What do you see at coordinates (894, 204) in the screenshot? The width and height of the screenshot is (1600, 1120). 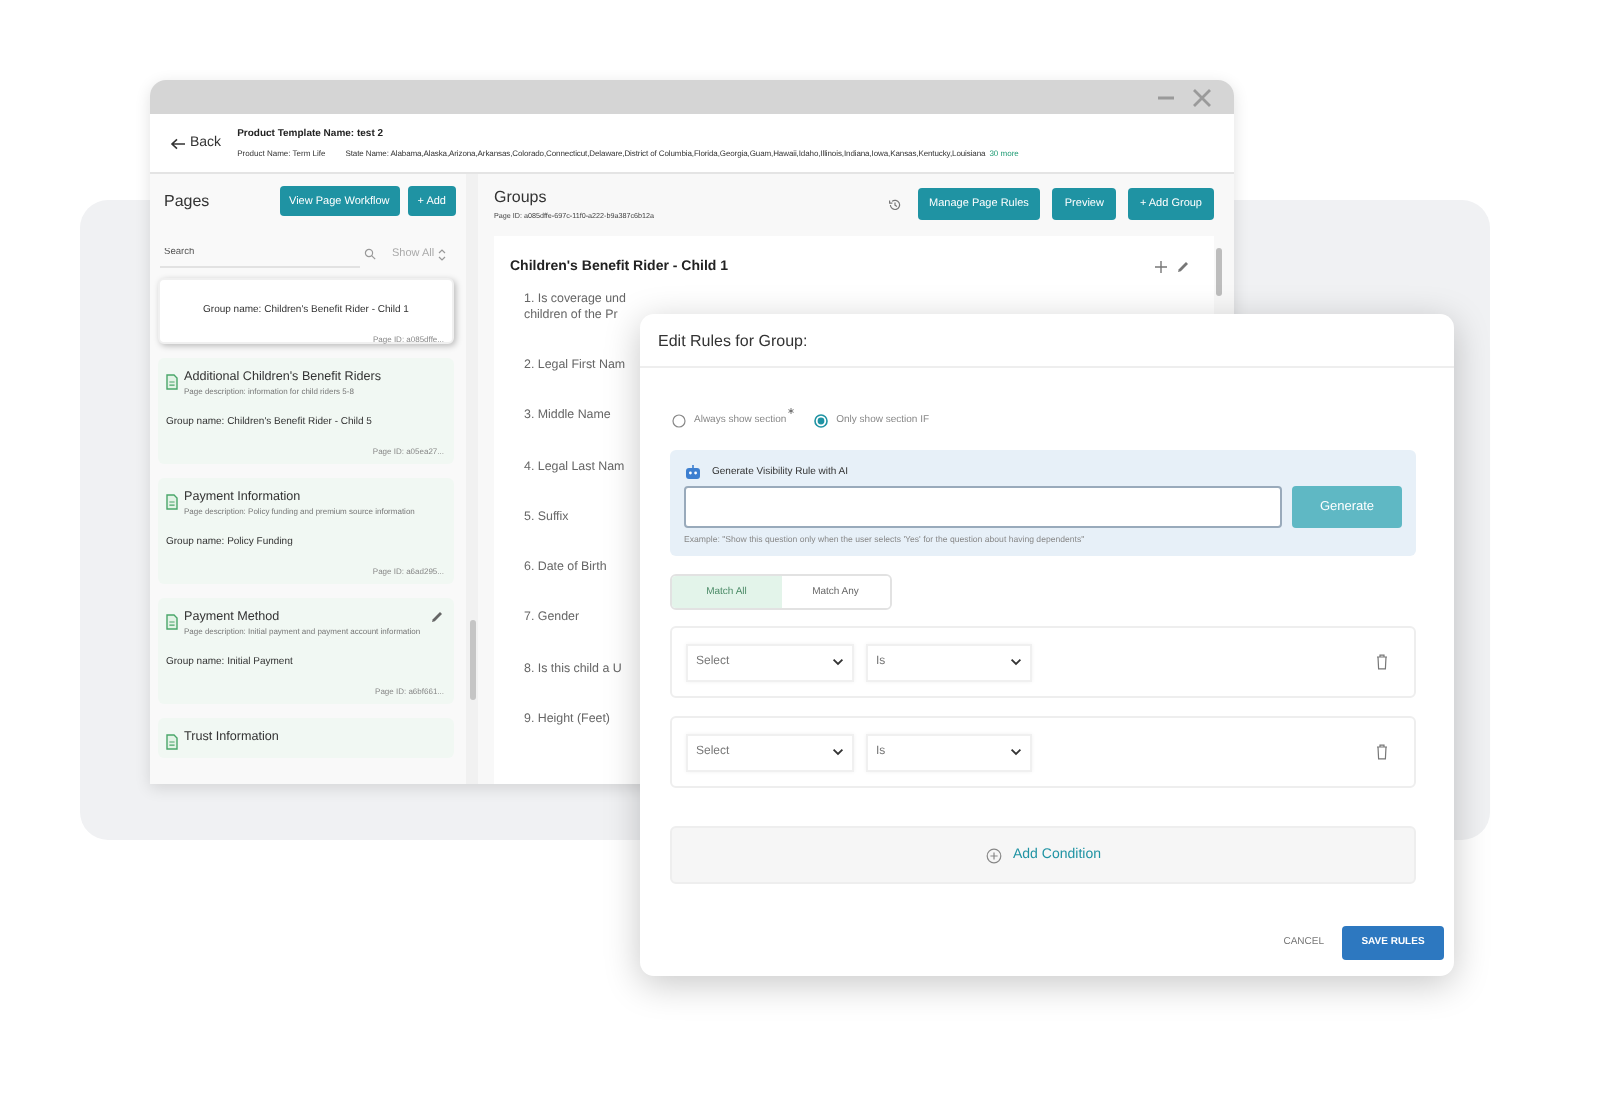 I see `history-icon` at bounding box center [894, 204].